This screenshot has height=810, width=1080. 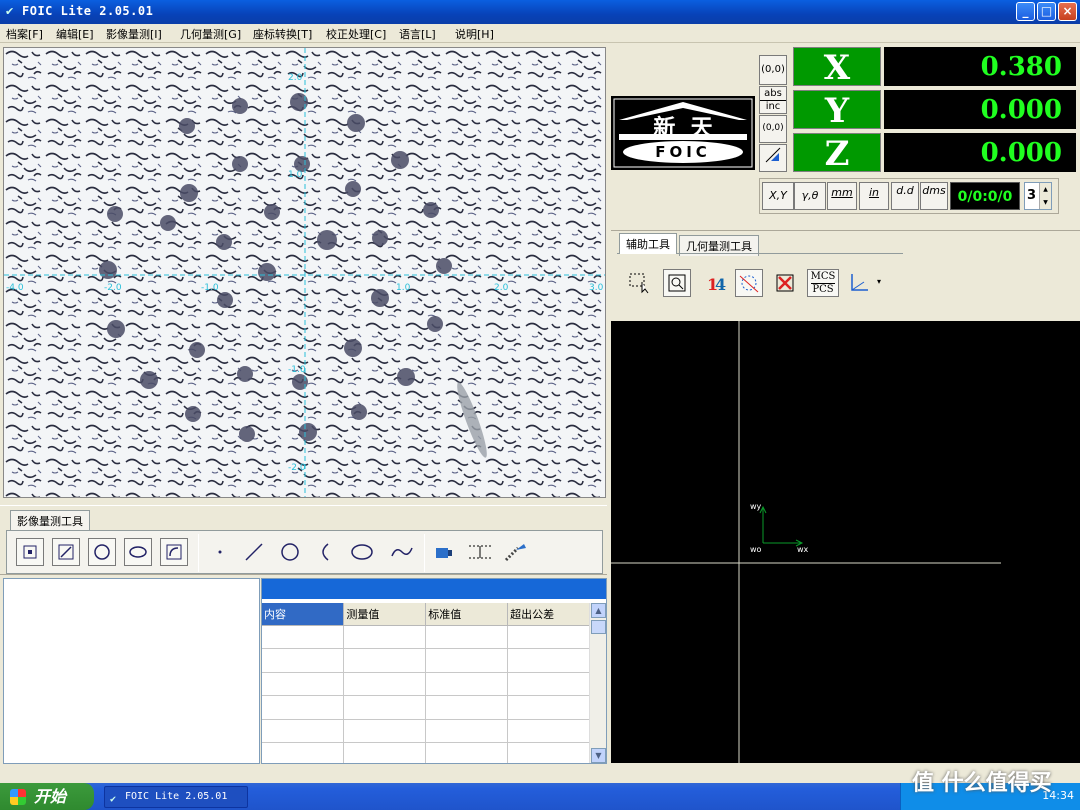 I want to click on aux-tools-panel: 辅助工具 几何量测工具 14 MCS PCS ▾, so click(x=845, y=272).